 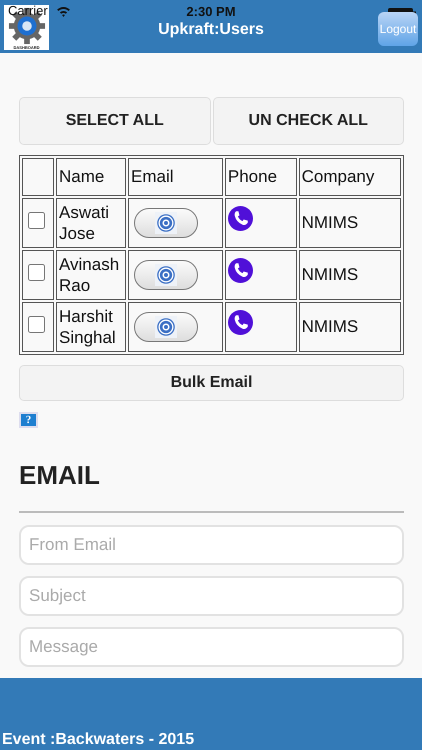 What do you see at coordinates (211, 545) in the screenshot?
I see `input-field: From Email` at bounding box center [211, 545].